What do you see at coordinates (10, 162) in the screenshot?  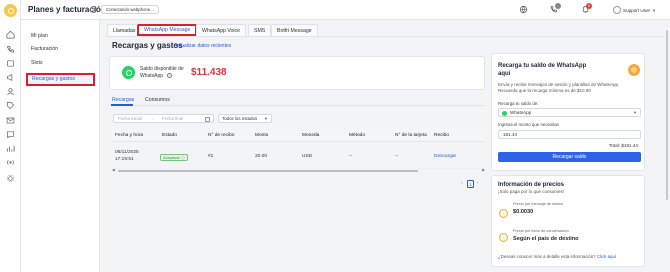 I see `broadcast-icon` at bounding box center [10, 162].